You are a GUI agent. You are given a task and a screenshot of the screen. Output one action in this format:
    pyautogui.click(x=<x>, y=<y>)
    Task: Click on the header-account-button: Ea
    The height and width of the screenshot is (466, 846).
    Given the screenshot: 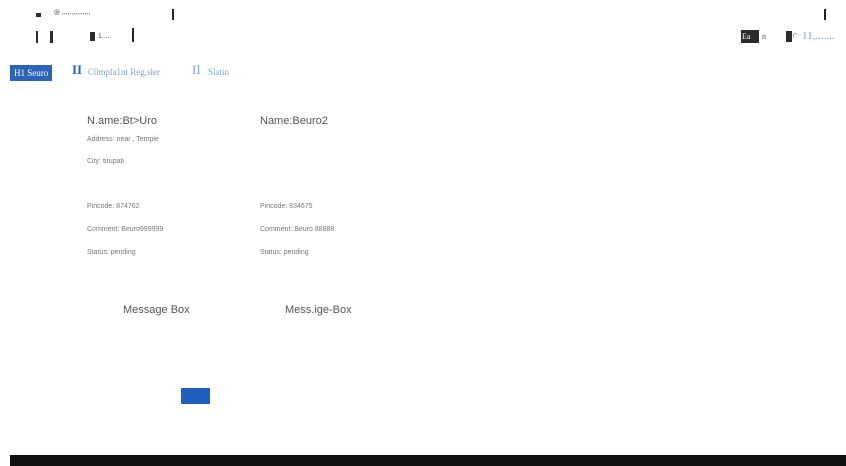 What is the action you would take?
    pyautogui.click(x=750, y=36)
    